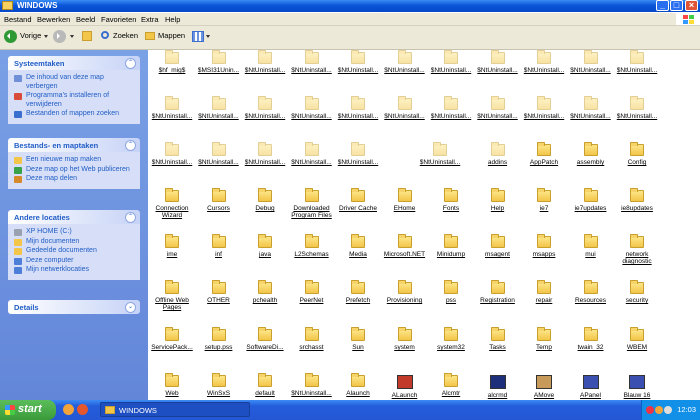 The height and width of the screenshot is (420, 700). Describe the element at coordinates (637, 249) in the screenshot. I see `folder-item: network diagnostic` at that location.